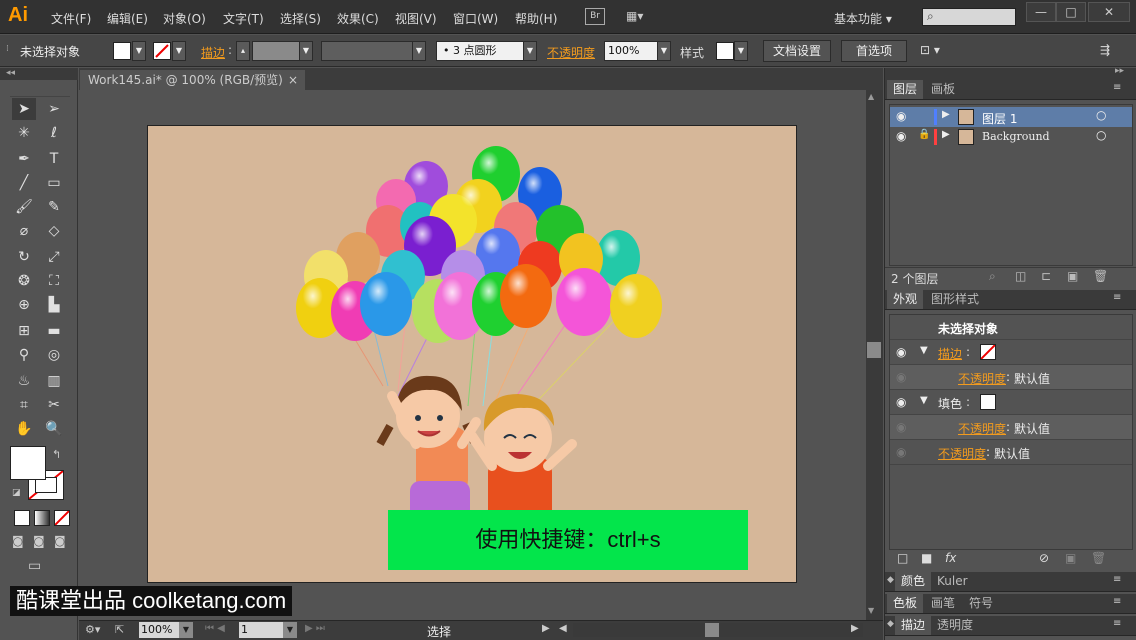 The width and height of the screenshot is (1136, 640). I want to click on profile-dropdown: ▼, so click(419, 51).